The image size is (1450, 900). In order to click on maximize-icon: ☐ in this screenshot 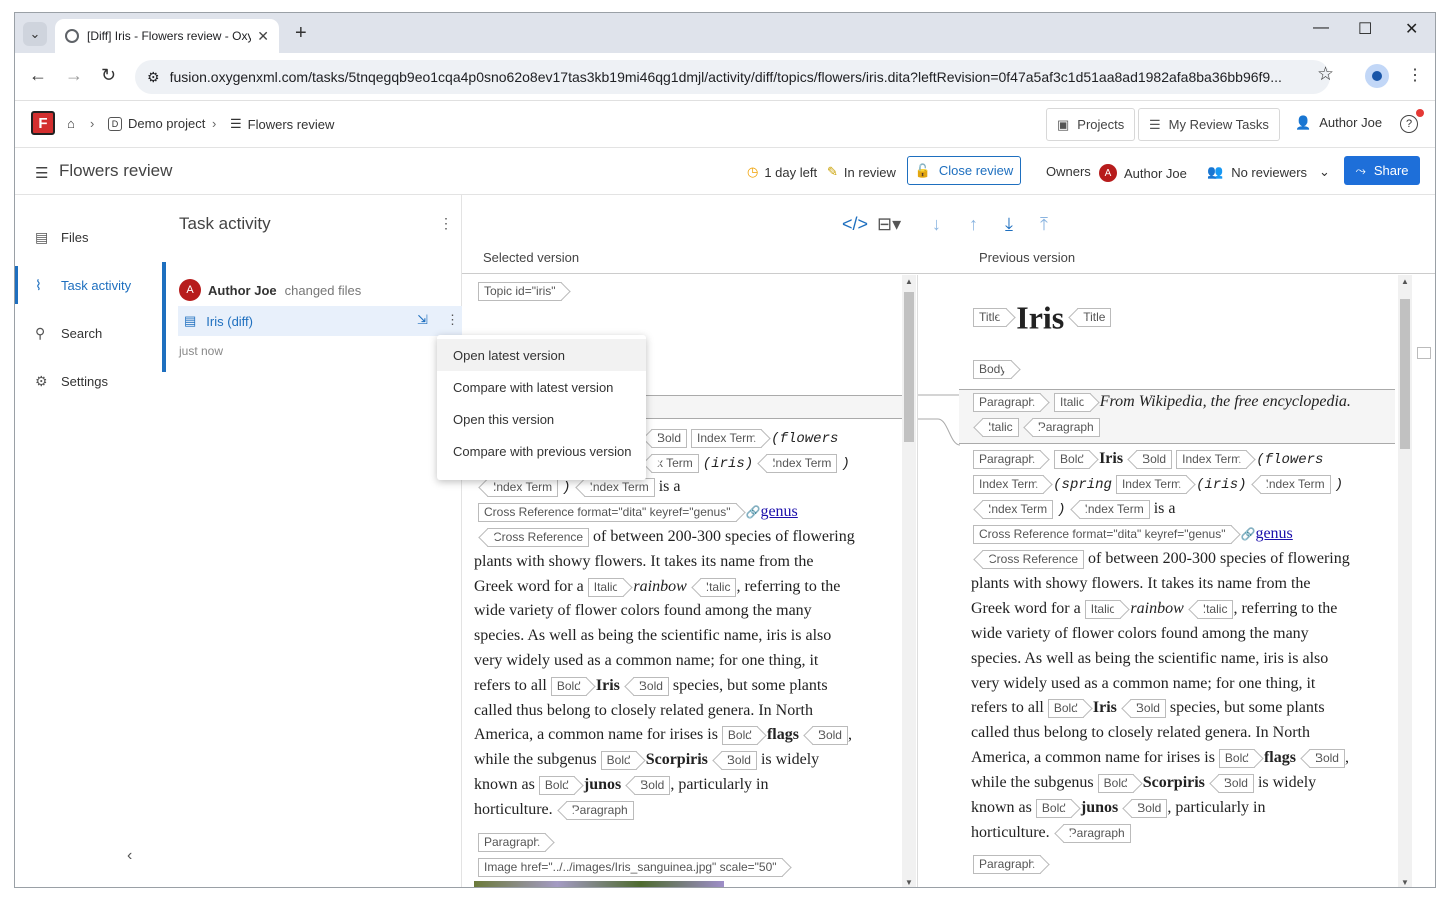, I will do `click(1365, 29)`.